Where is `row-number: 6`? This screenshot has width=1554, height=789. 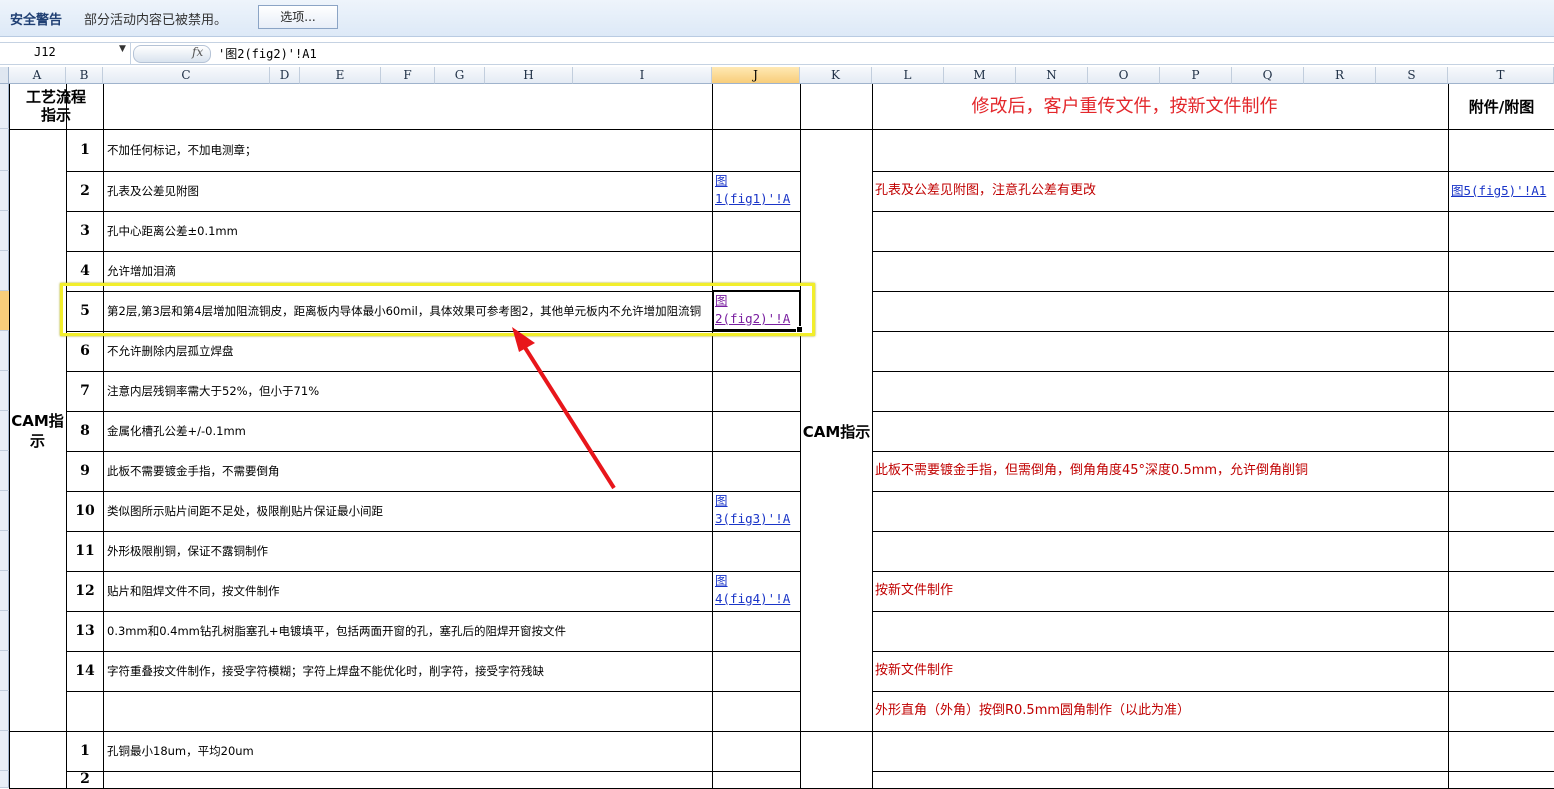 row-number: 6 is located at coordinates (85, 351).